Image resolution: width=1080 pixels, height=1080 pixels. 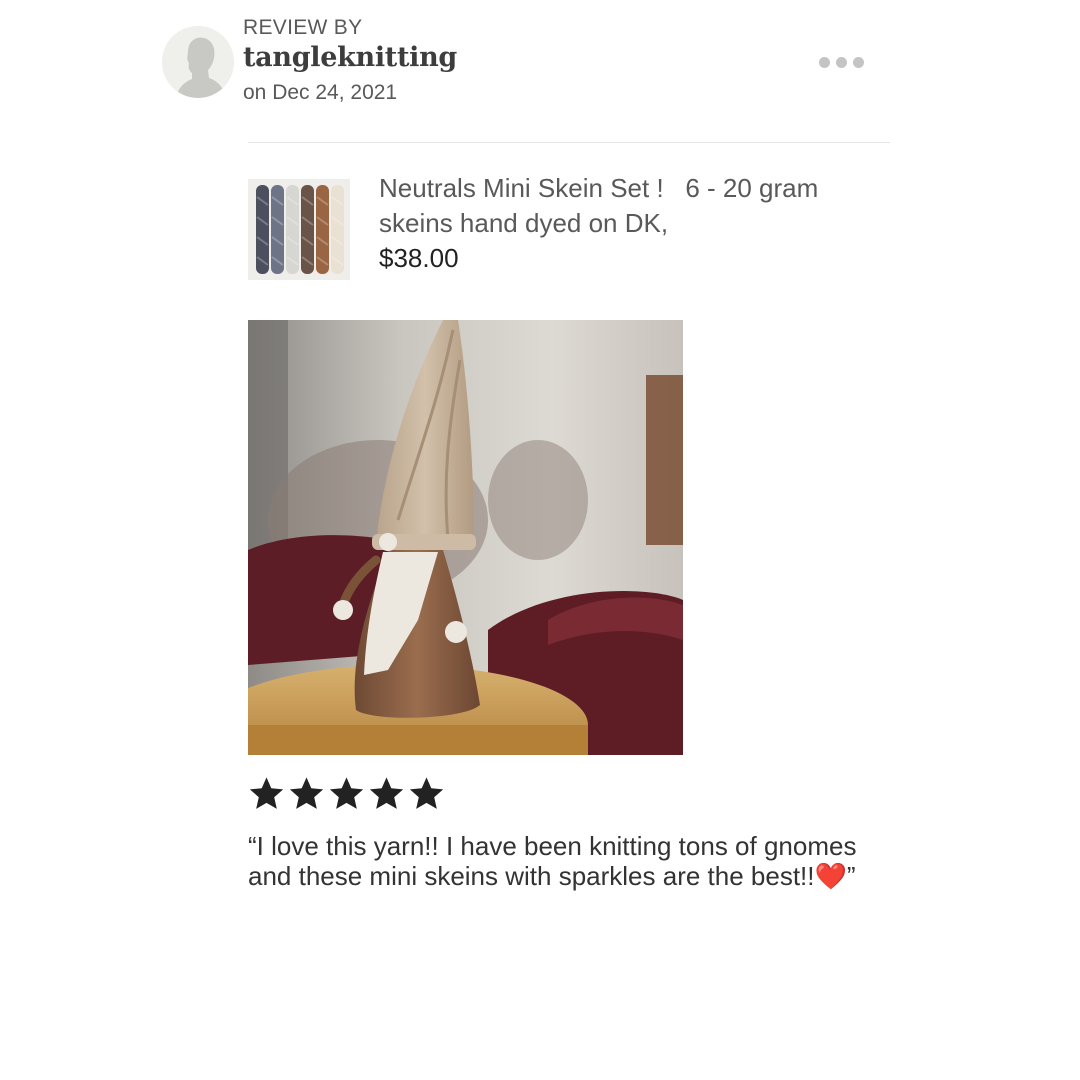 I want to click on review-date: on Dec 24, 2021, so click(x=320, y=92).